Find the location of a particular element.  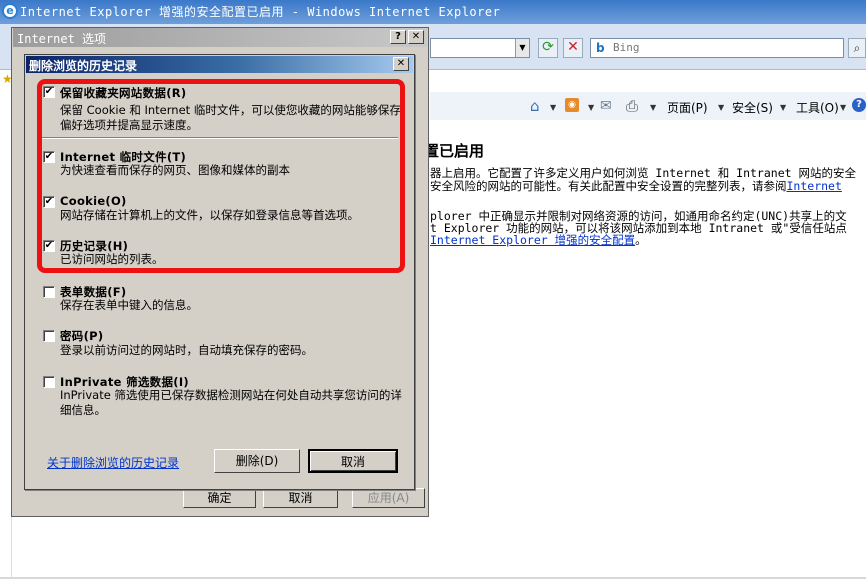

options-cancel-button: 取消 is located at coordinates (300, 498).